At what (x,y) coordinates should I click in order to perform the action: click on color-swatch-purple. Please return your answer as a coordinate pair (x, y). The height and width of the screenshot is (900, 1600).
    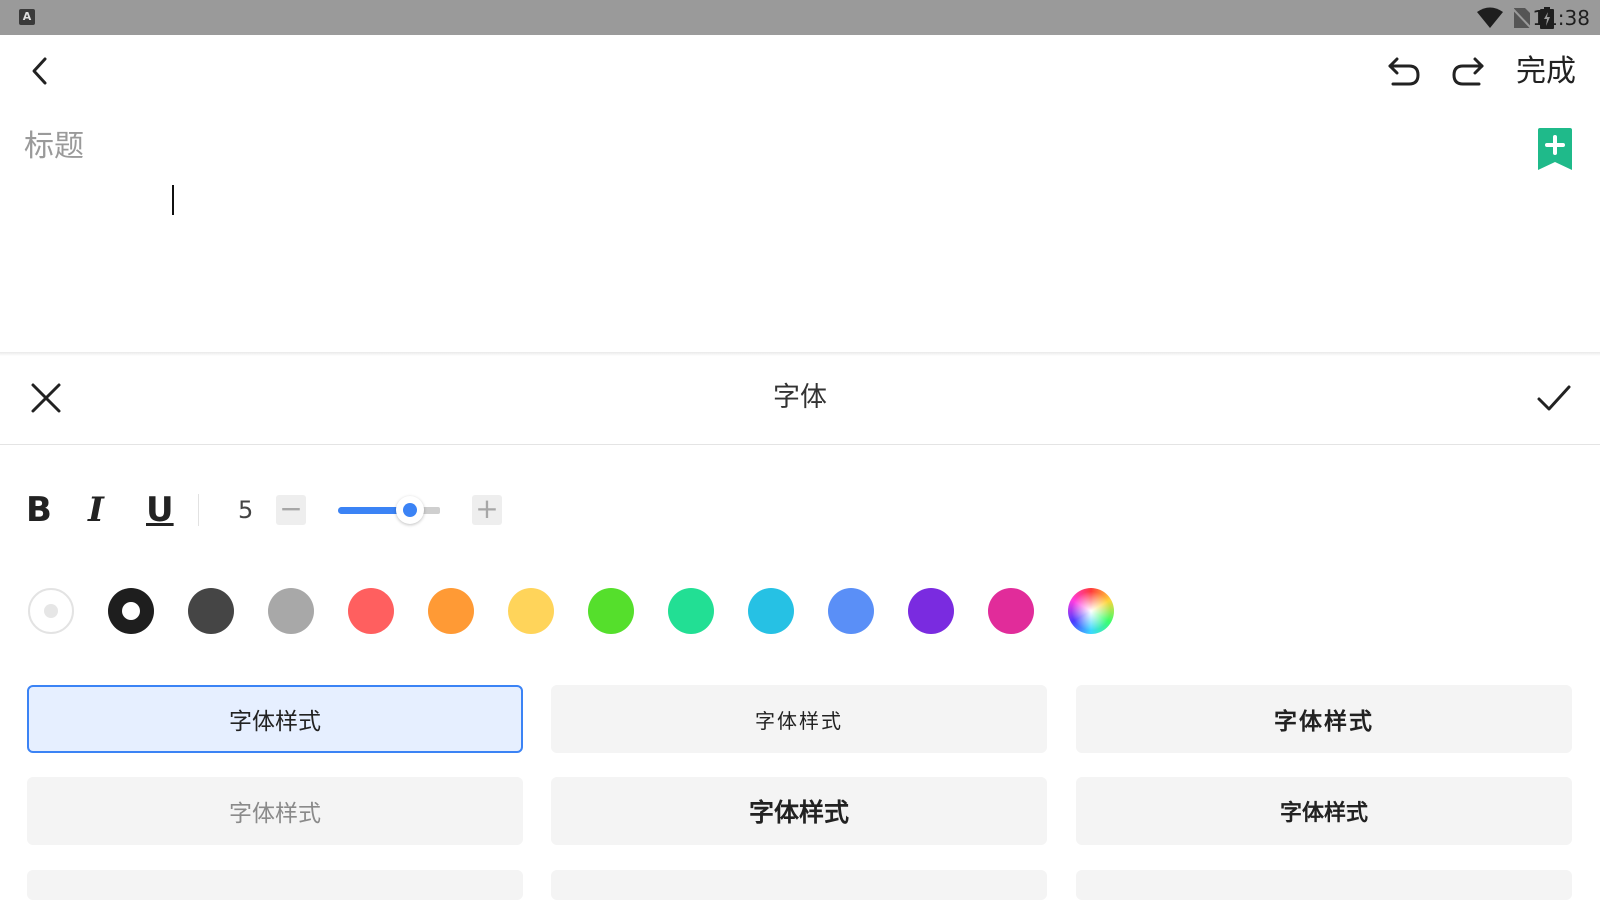
    Looking at the image, I should click on (931, 611).